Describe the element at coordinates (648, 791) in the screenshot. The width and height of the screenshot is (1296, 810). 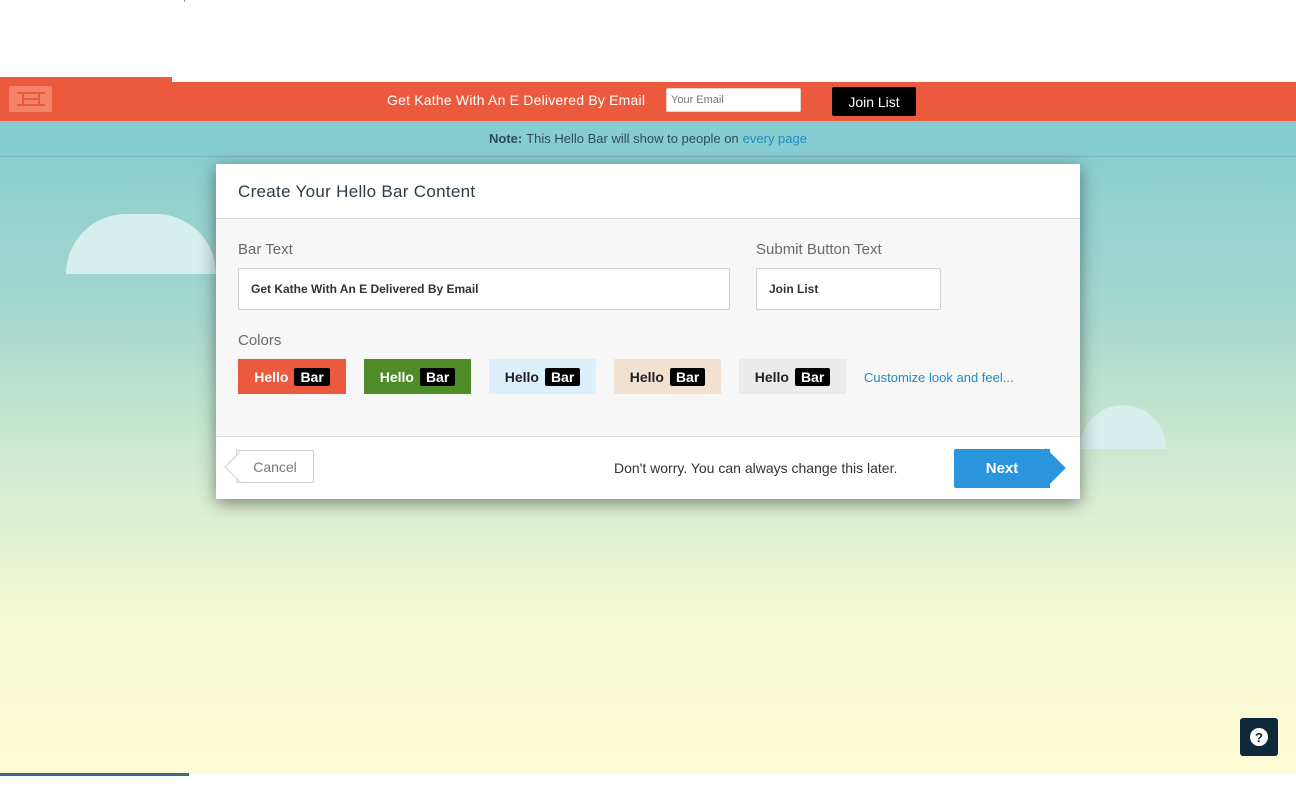
I see `bottom-blank-area` at that location.